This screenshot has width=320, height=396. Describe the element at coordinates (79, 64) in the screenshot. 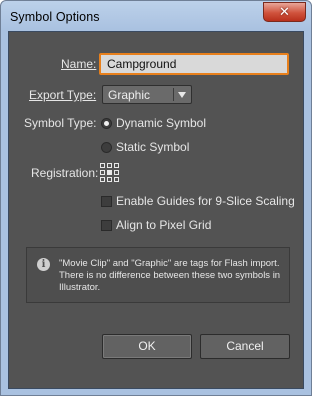

I see `name-label: Name:` at that location.